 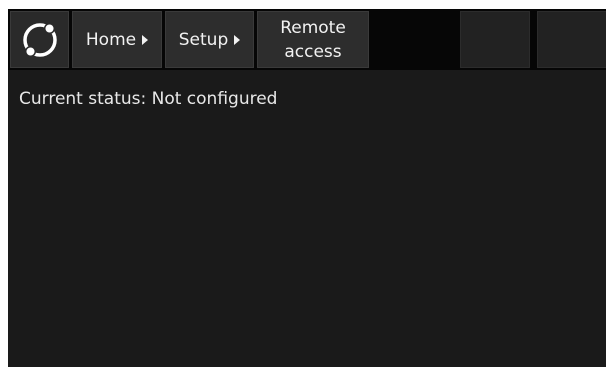 I want to click on breadcrumb-home-label: Home, so click(x=111, y=39).